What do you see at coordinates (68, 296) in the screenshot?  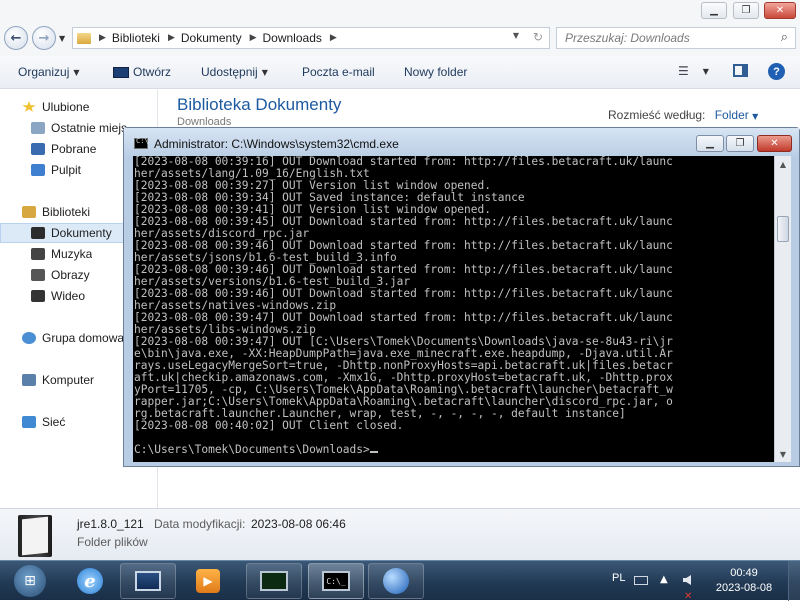 I see `sidebar-item-label: Wideo` at bounding box center [68, 296].